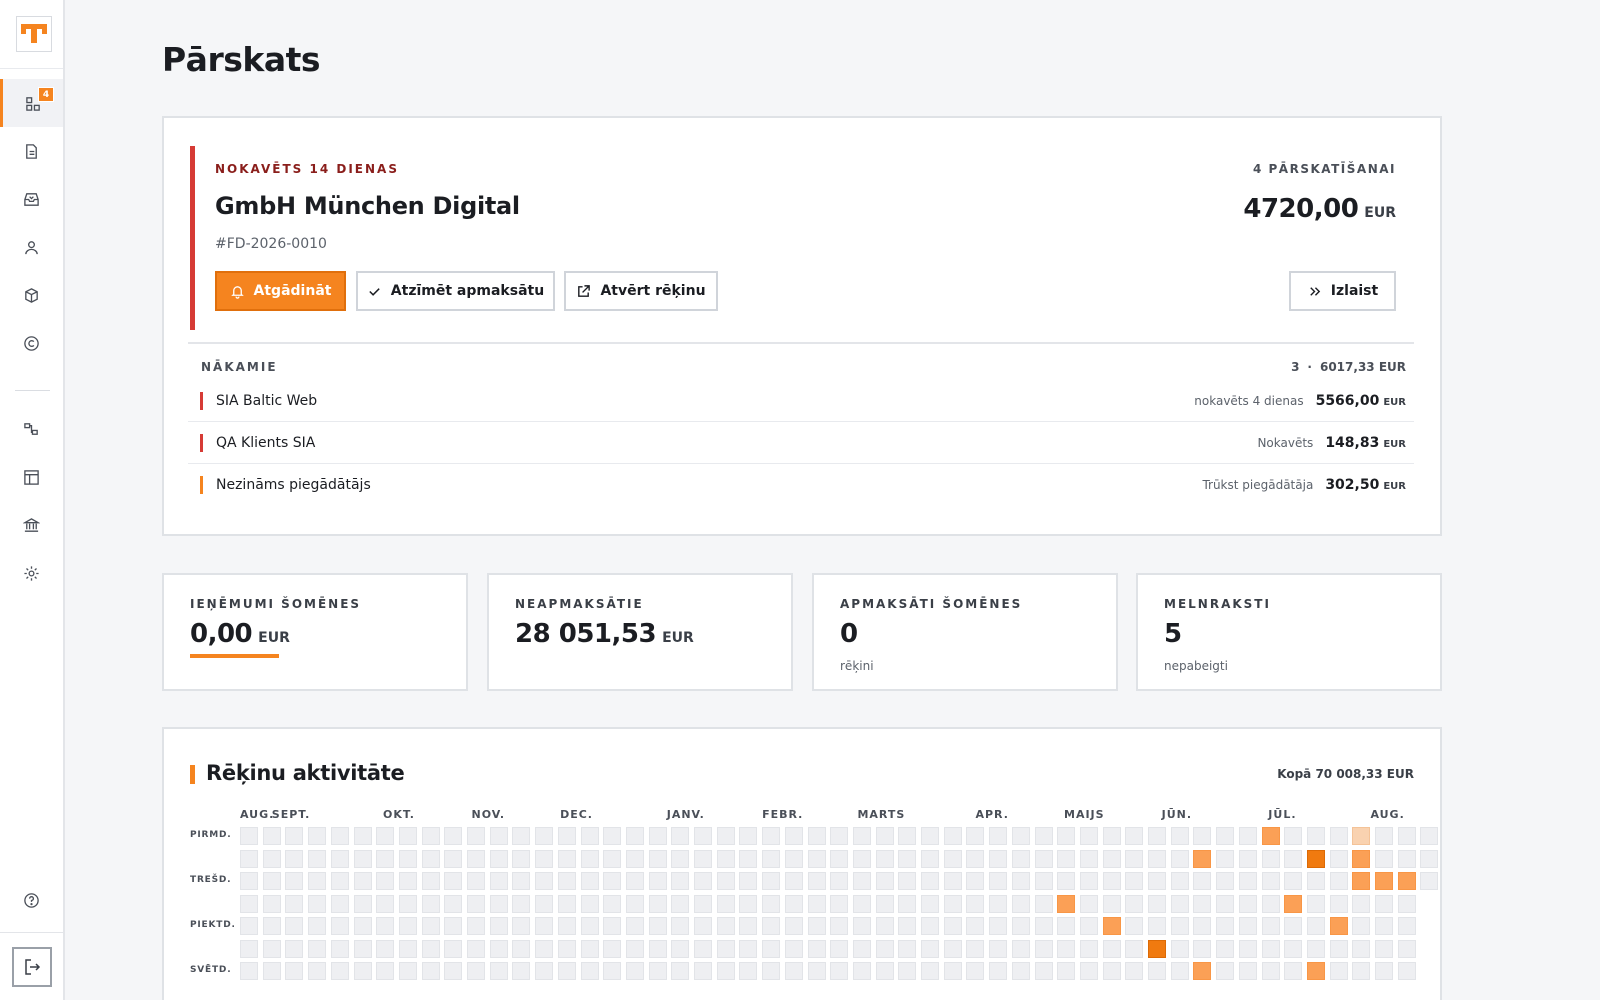 This screenshot has height=1000, width=1600. Describe the element at coordinates (31, 525) in the screenshot. I see `sidebar-item-bank` at that location.